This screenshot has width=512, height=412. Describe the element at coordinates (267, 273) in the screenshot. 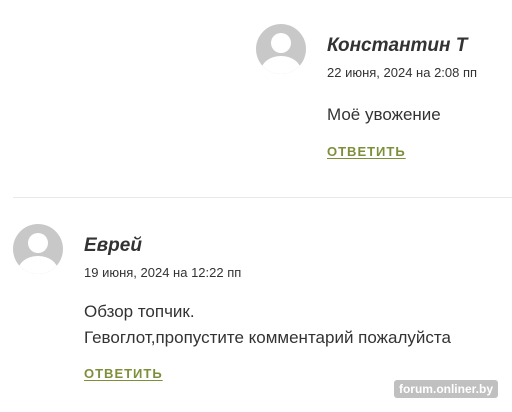

I see `comment-date-link: 19 июня, 2024 на 12:22 пп` at that location.